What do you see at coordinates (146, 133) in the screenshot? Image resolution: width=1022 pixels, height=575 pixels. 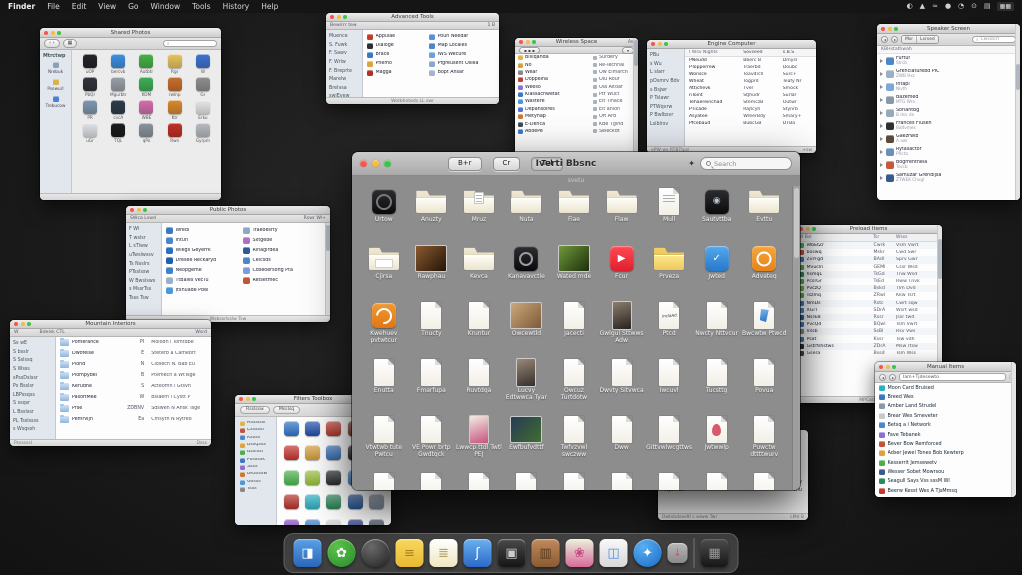 I see `app-icon-cell: qPo` at bounding box center [146, 133].